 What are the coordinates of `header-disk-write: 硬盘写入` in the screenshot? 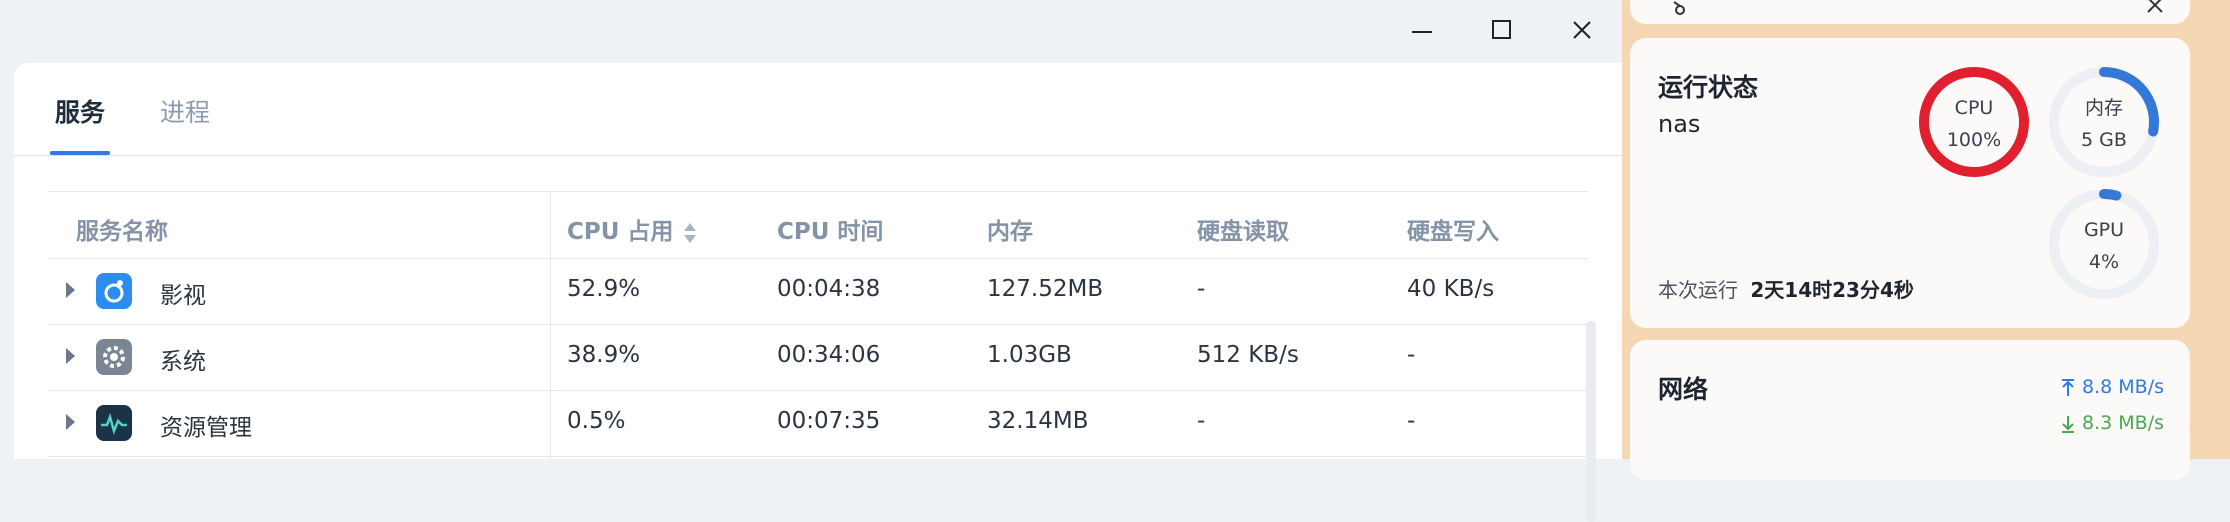 It's located at (1453, 229).